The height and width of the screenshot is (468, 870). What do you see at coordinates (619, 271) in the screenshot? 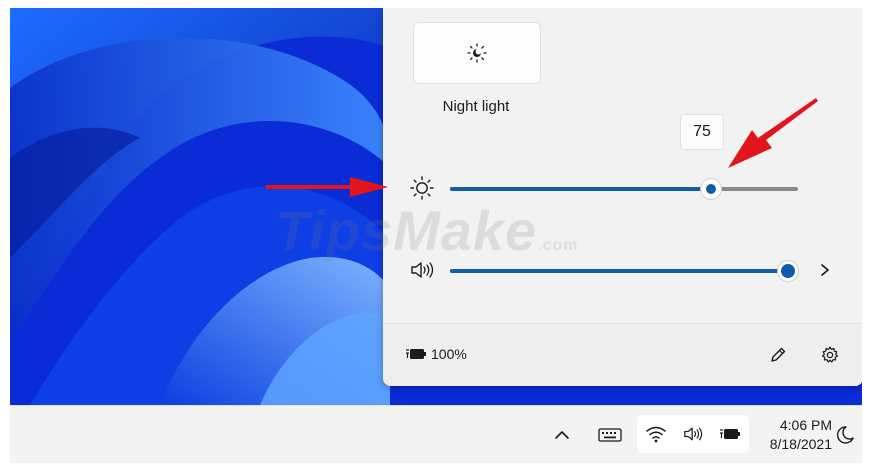
I see `volume-slider-fill` at bounding box center [619, 271].